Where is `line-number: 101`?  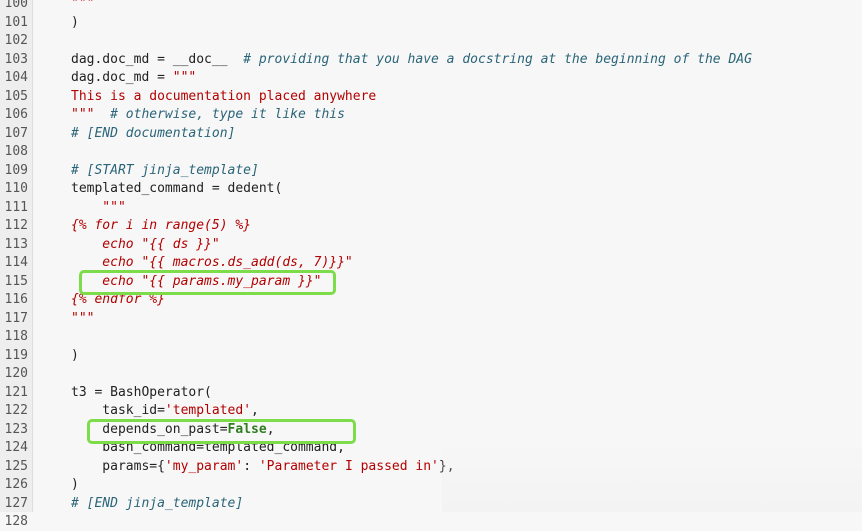
line-number: 101 is located at coordinates (16, 22).